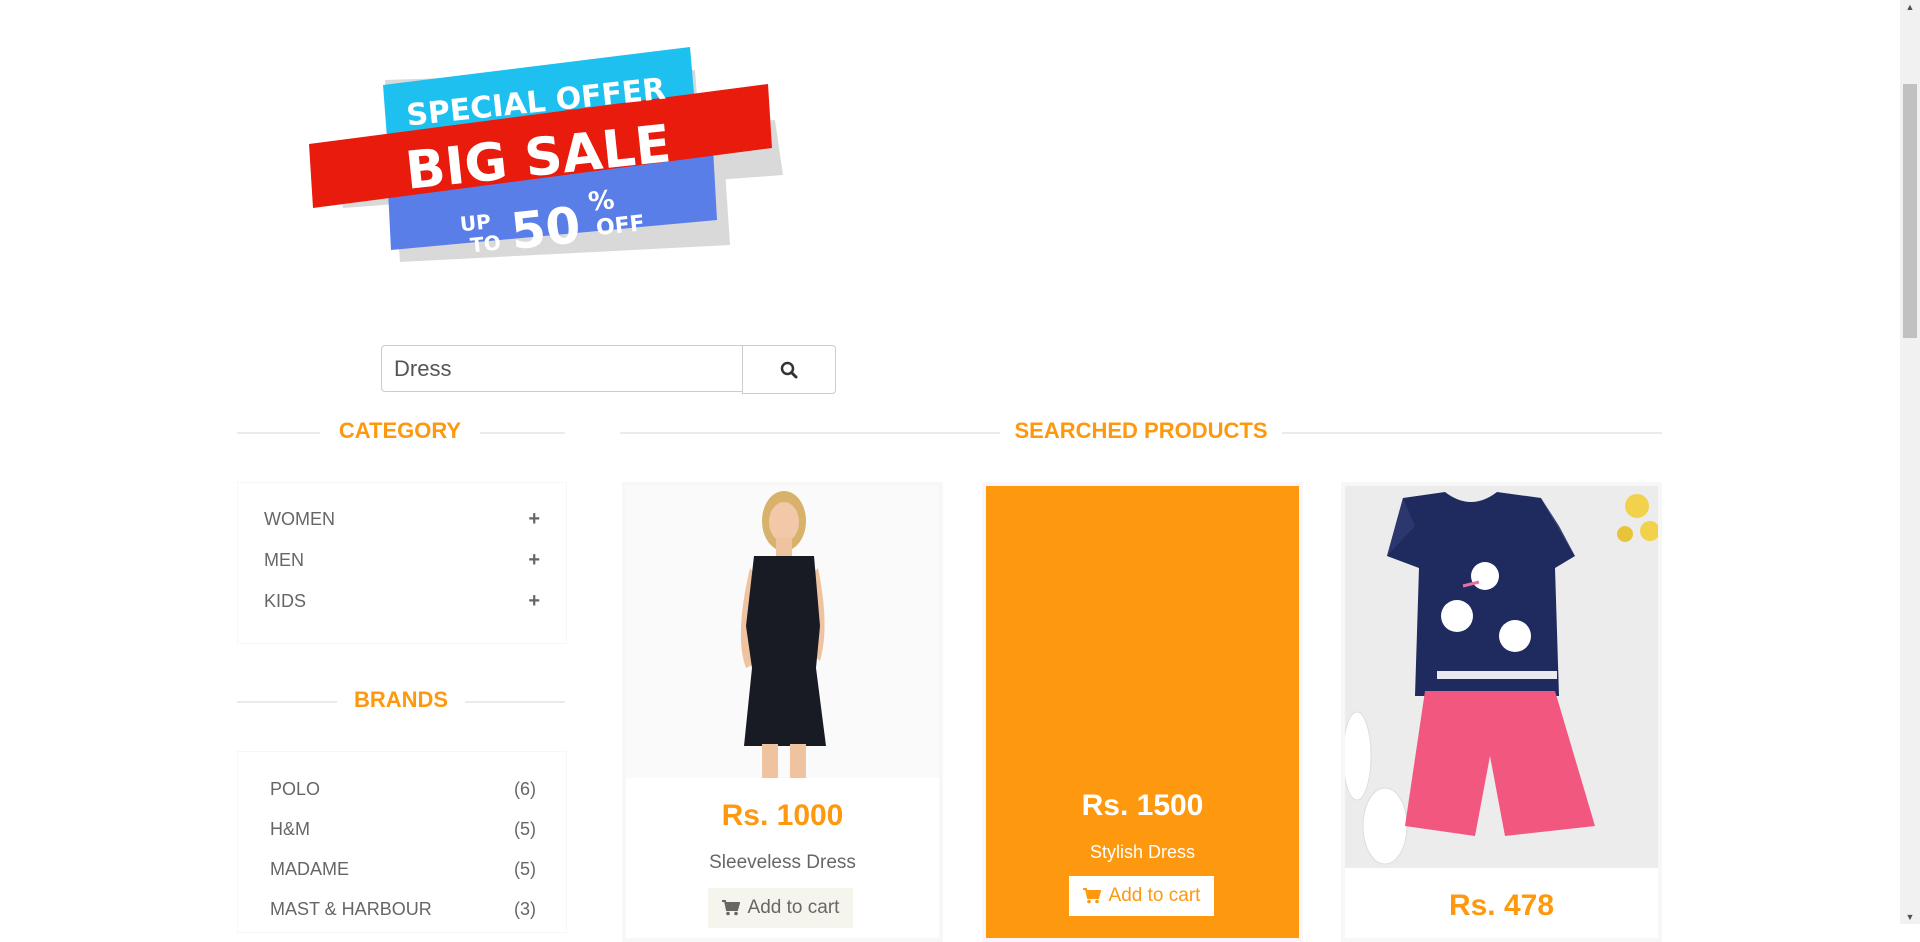  What do you see at coordinates (299, 518) in the screenshot?
I see `category-label: WOMEN` at bounding box center [299, 518].